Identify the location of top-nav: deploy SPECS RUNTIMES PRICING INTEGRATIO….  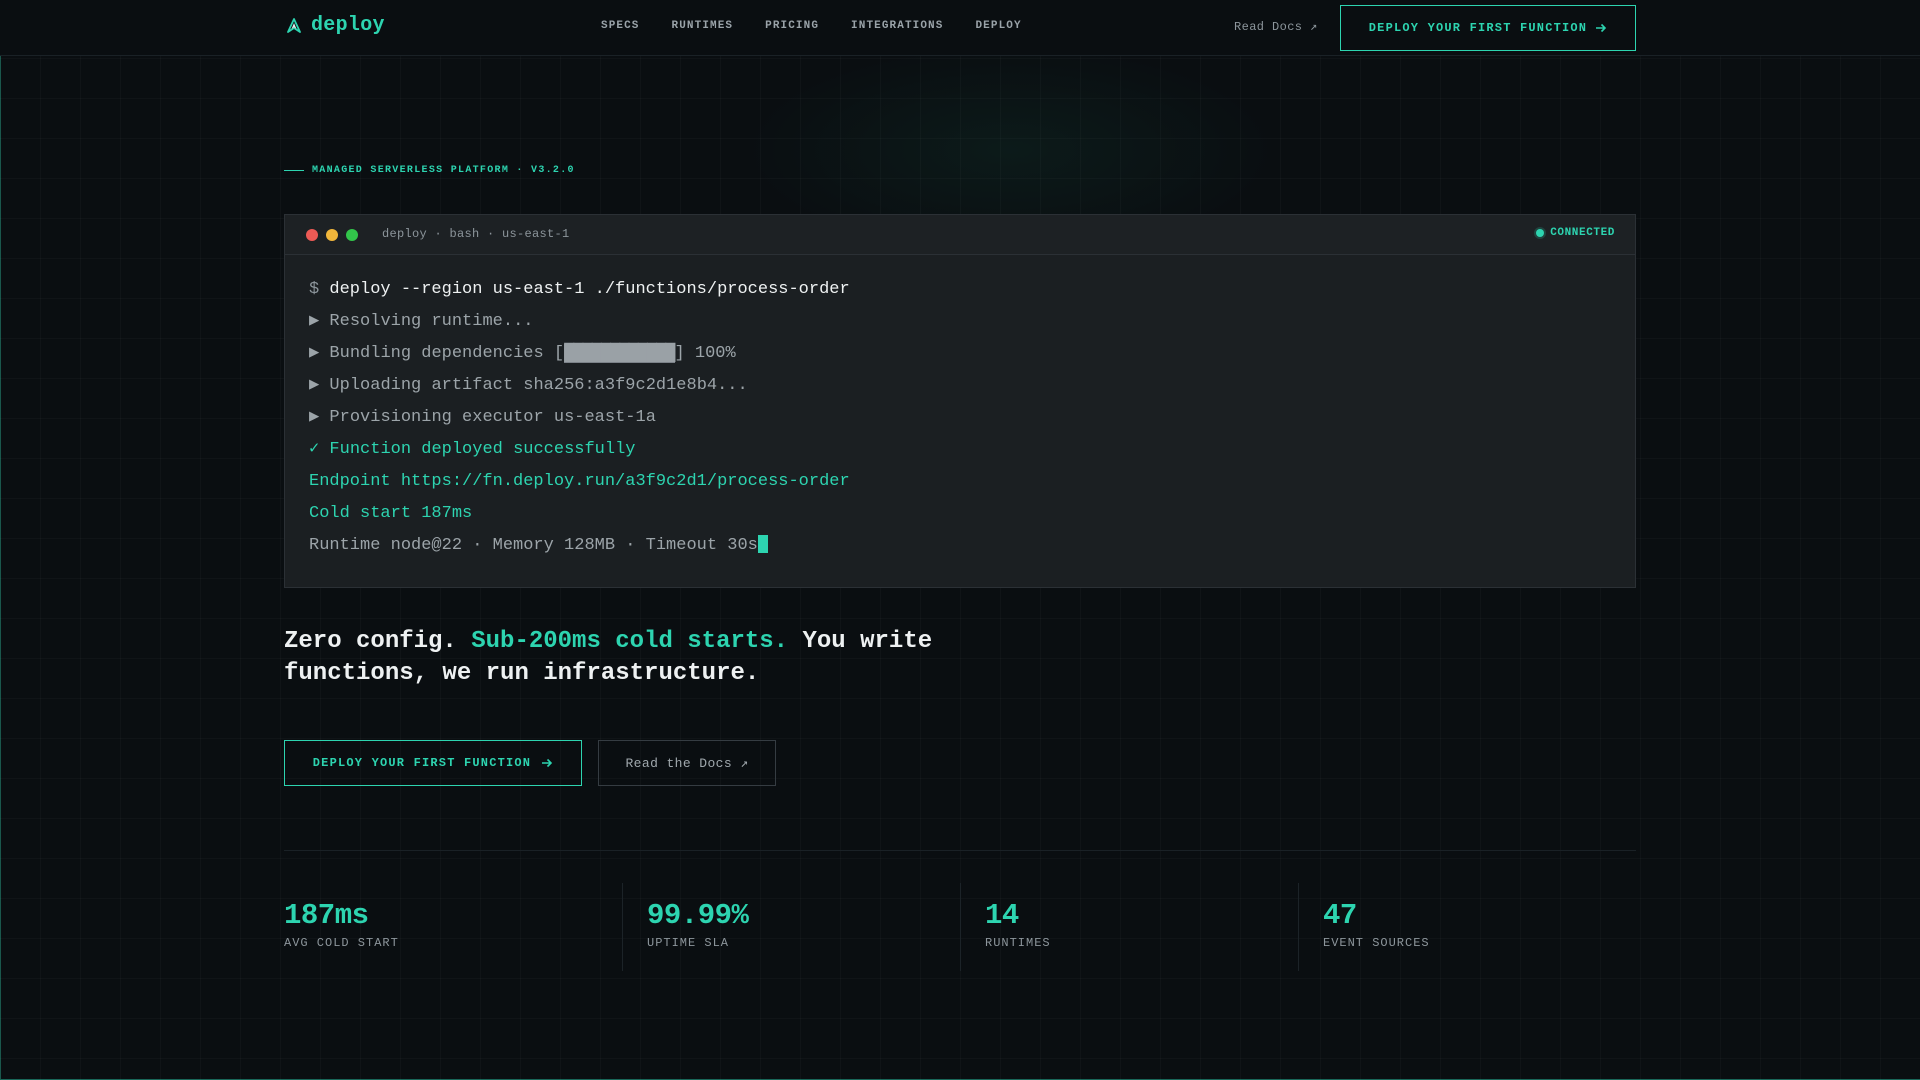
(960, 28).